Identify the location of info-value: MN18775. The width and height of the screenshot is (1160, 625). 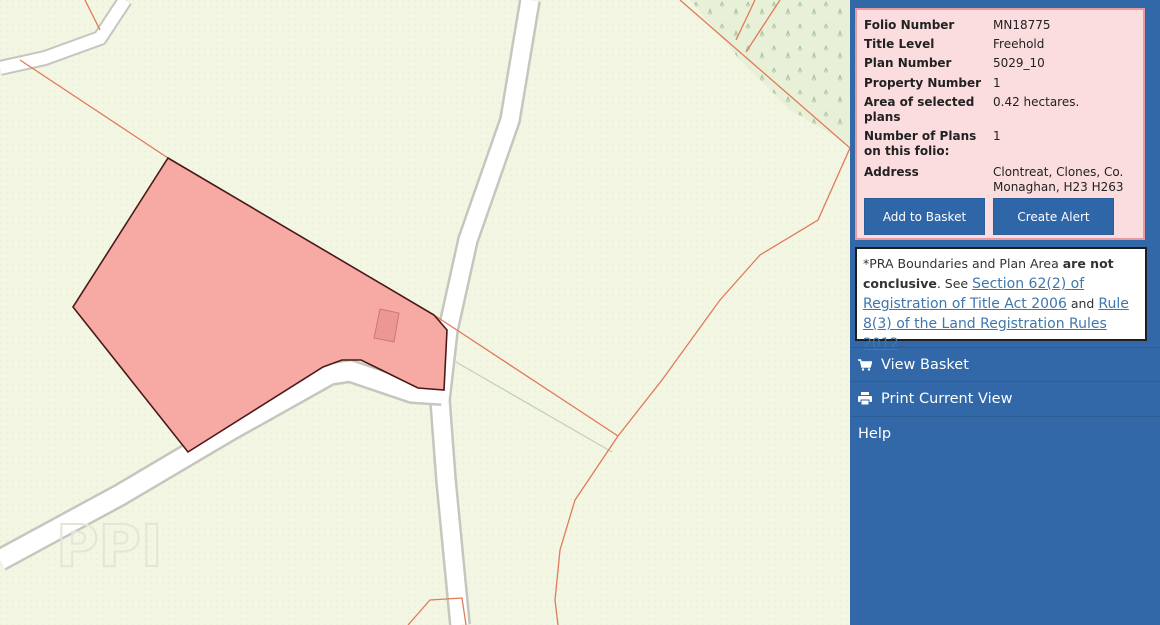
(1022, 25).